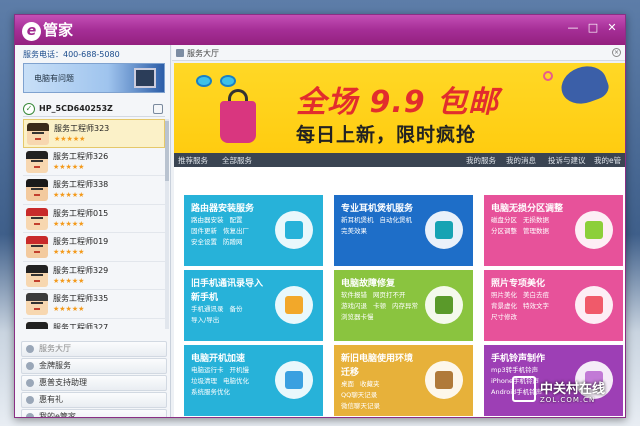 The height and width of the screenshot is (426, 640). What do you see at coordinates (205, 298) in the screenshot?
I see `service-title-cont: 新手机` at bounding box center [205, 298].